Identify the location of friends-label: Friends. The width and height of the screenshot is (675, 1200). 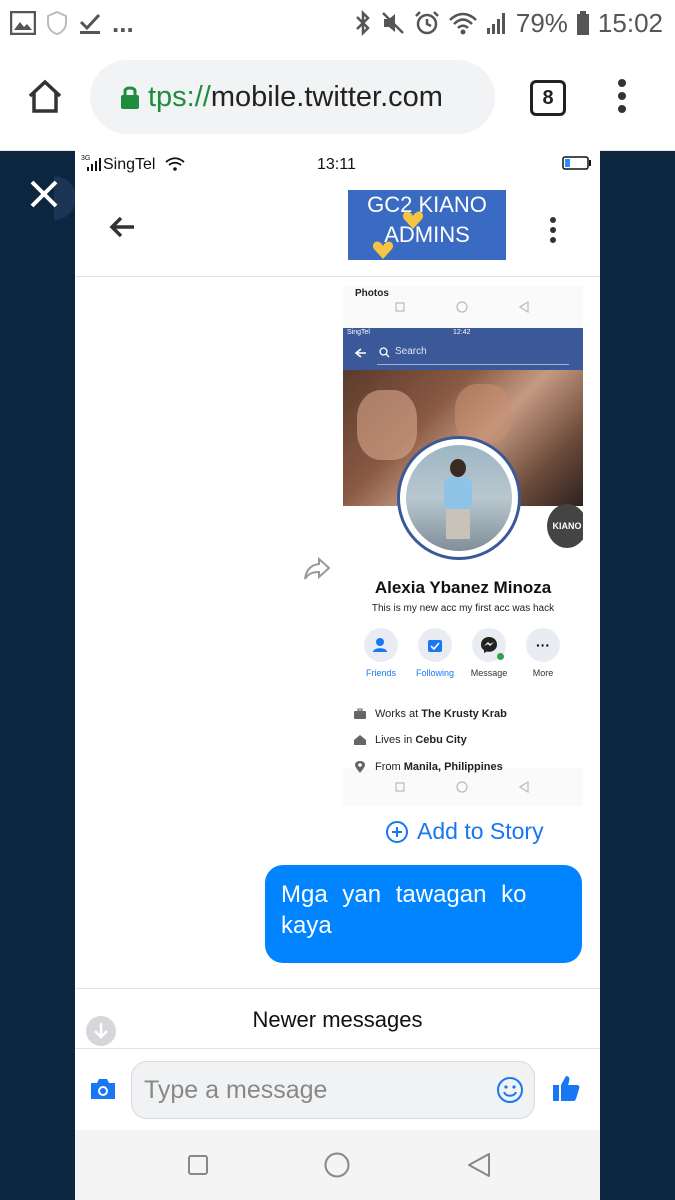
(380, 673).